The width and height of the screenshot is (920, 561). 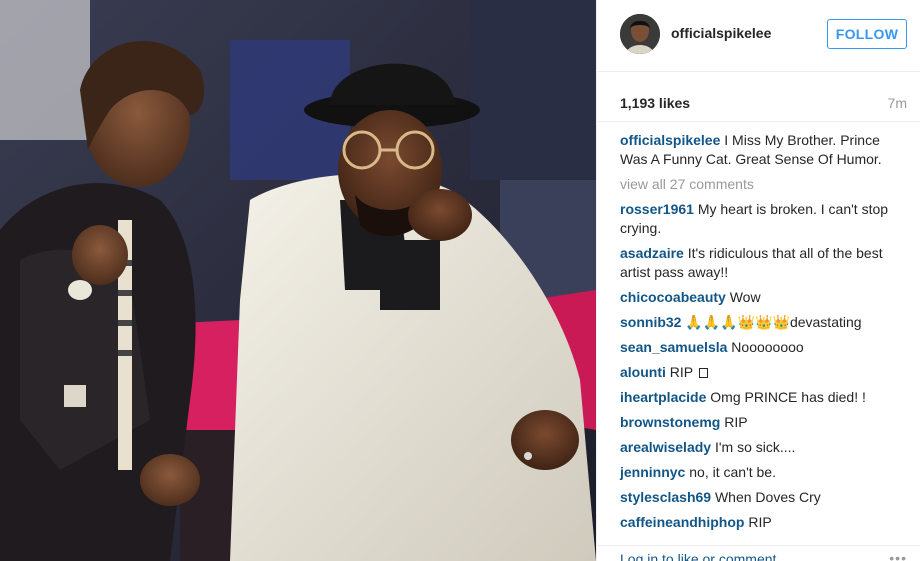 What do you see at coordinates (670, 140) in the screenshot?
I see `caption-user: officialspikelee` at bounding box center [670, 140].